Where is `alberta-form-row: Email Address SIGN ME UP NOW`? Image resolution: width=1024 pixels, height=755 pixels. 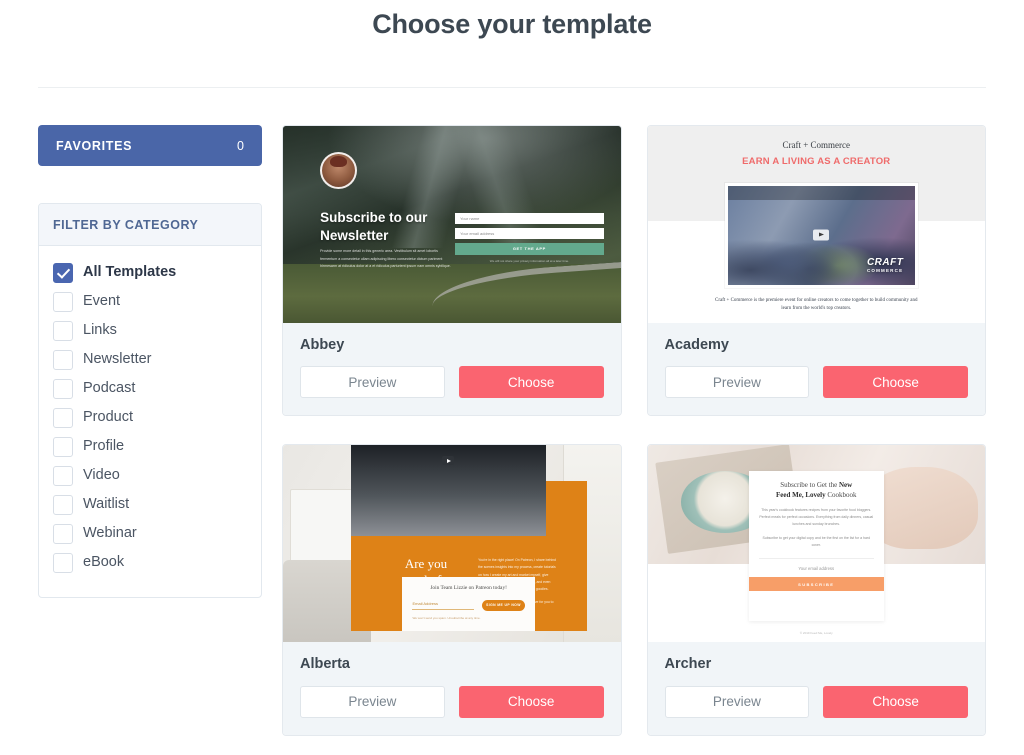 alberta-form-row: Email Address SIGN ME UP NOW is located at coordinates (468, 605).